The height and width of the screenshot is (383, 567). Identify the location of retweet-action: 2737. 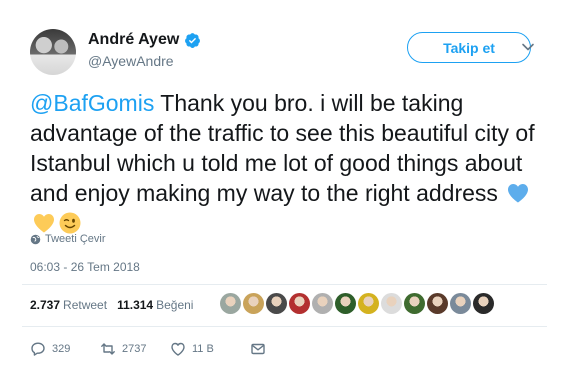
(135, 349).